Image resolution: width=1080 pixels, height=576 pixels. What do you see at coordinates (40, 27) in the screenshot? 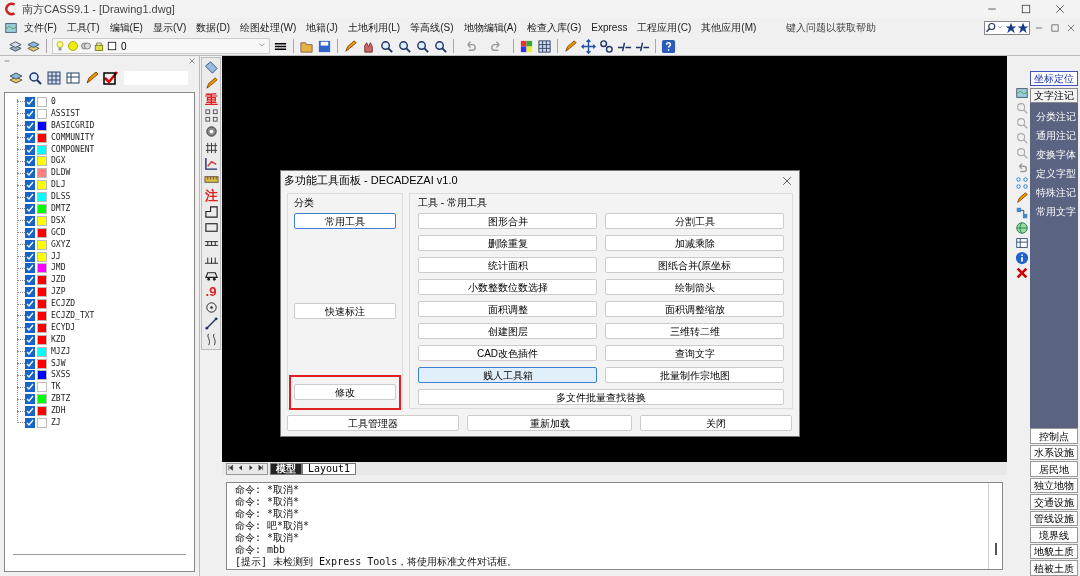
I see `menu-item: 文件(F)` at bounding box center [40, 27].